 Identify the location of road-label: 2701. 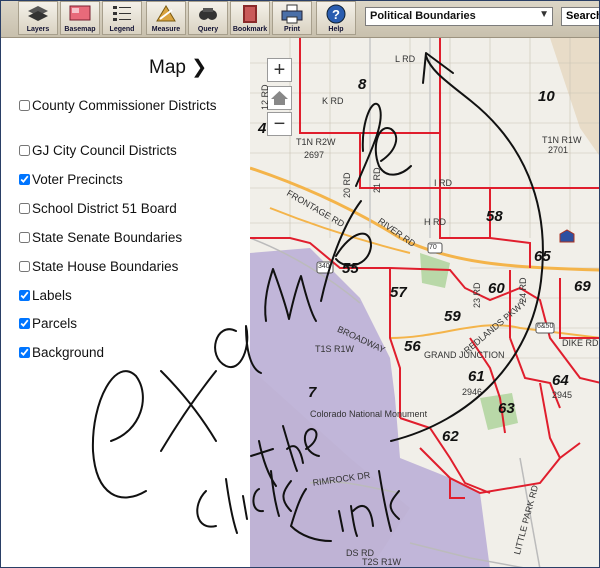
(558, 150).